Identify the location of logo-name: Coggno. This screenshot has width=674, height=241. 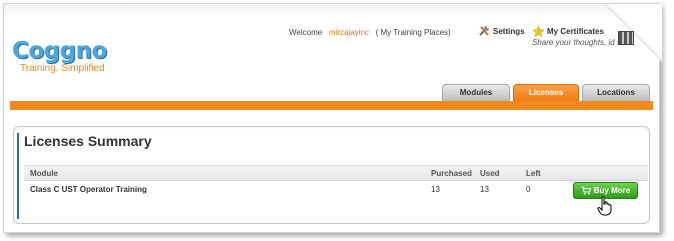
(59, 51).